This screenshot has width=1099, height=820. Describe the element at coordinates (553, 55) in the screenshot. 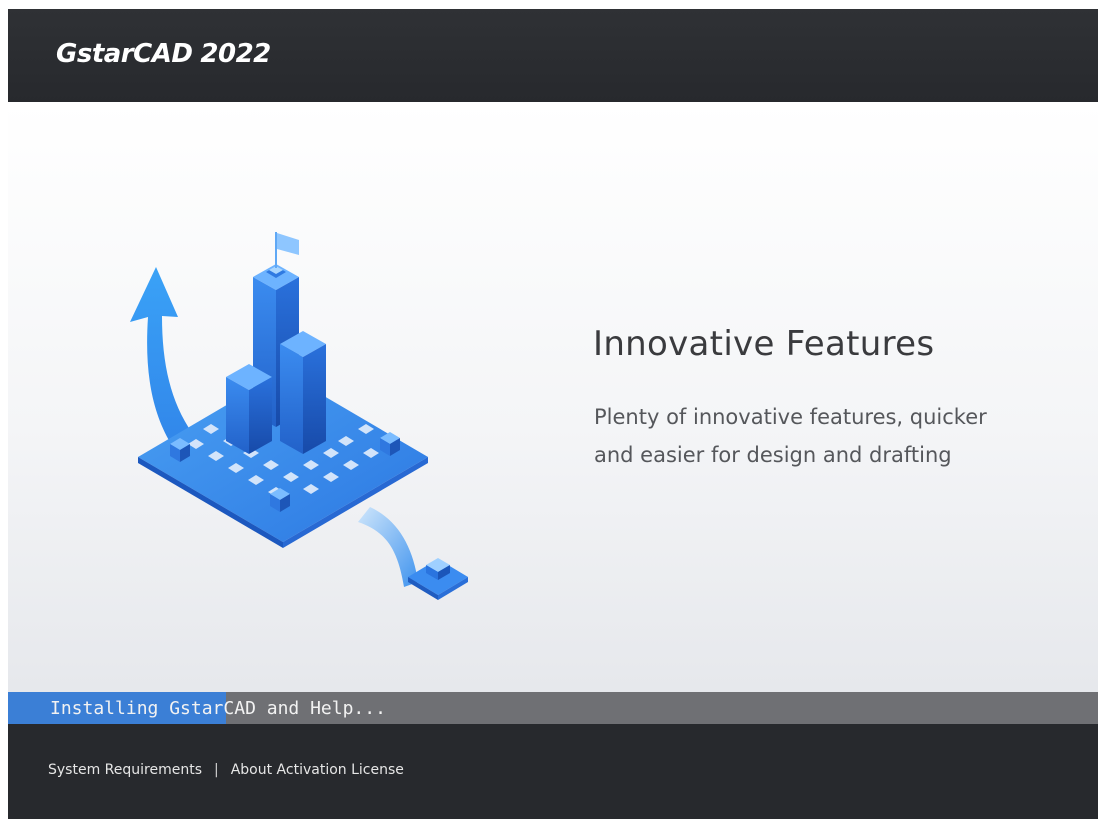

I see `header-bar: GstarCAD 2022` at that location.